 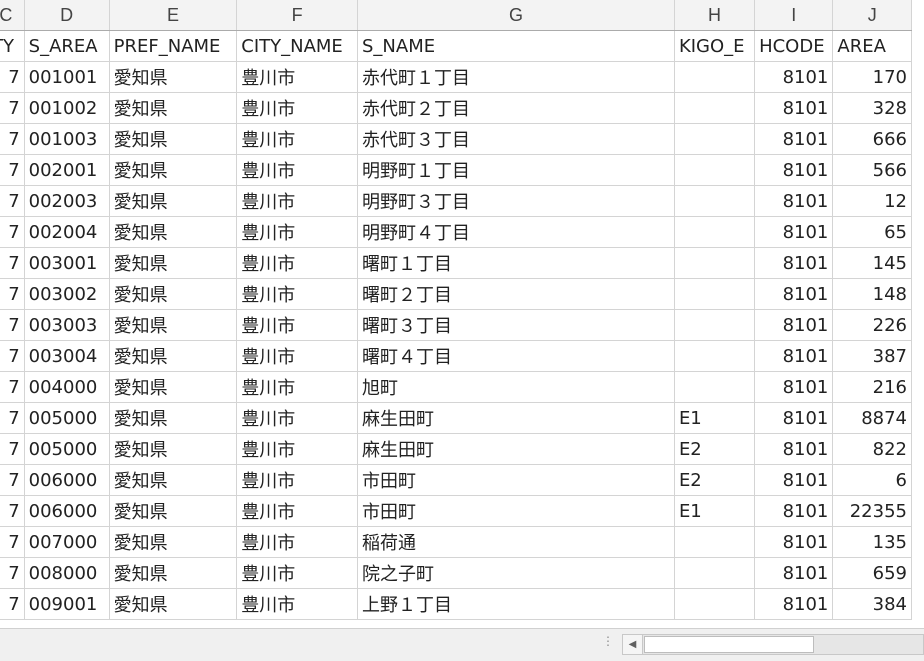 What do you see at coordinates (872, 387) in the screenshot?
I see `cell: 216` at bounding box center [872, 387].